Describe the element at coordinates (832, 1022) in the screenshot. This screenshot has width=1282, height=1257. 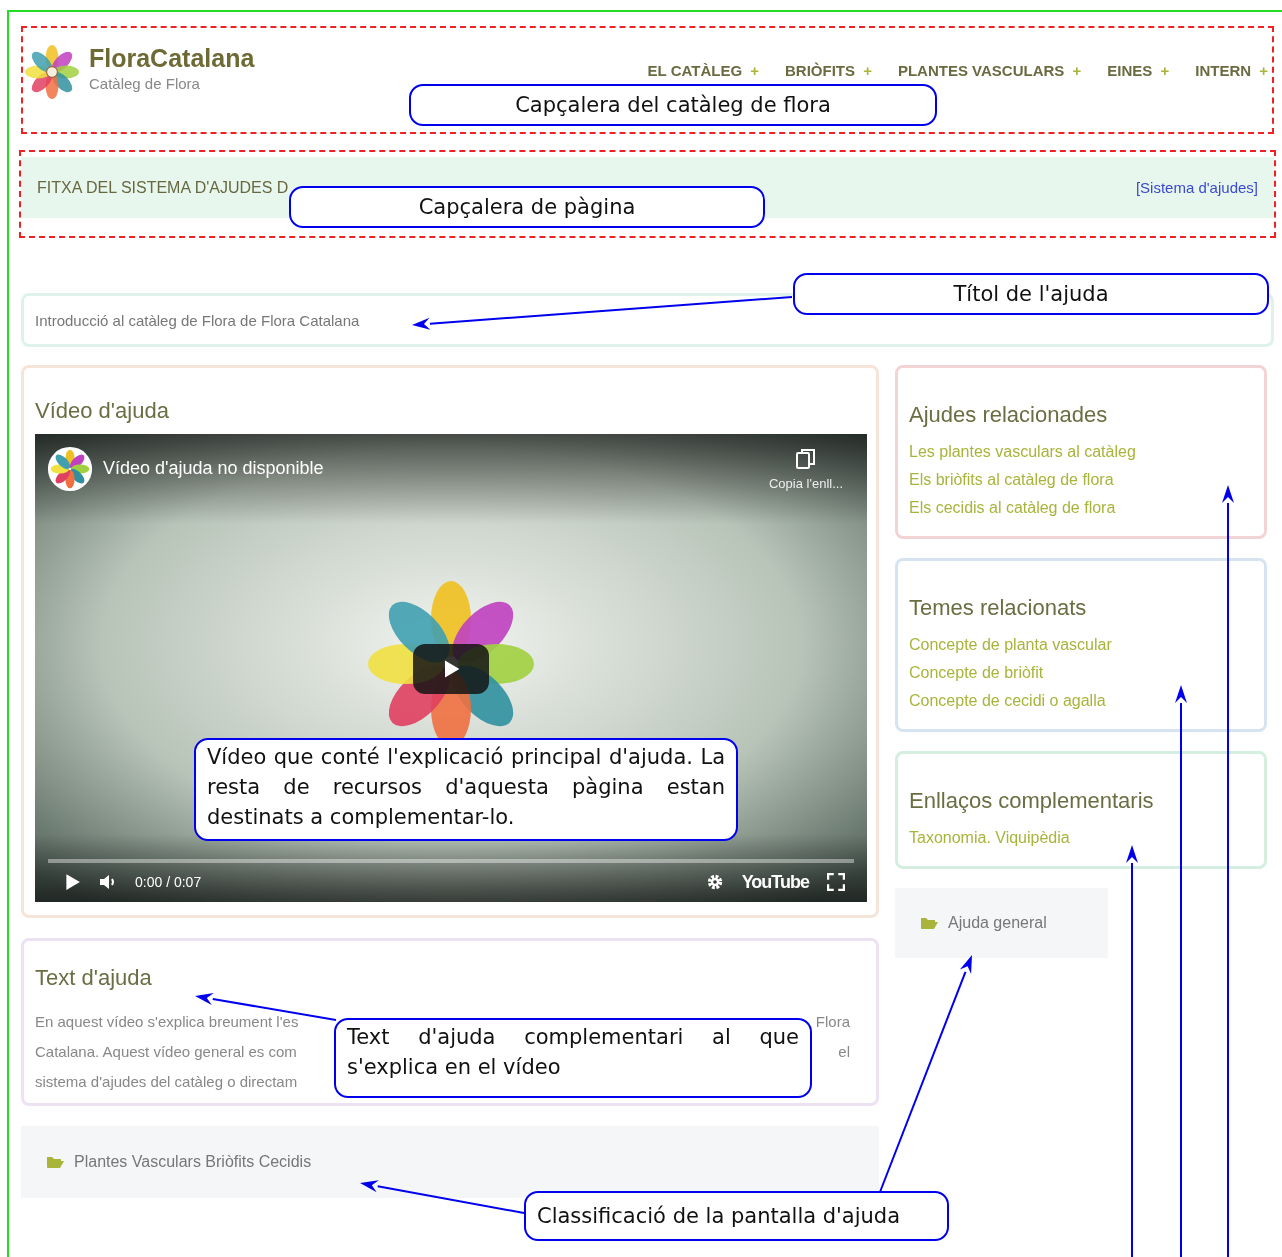
I see `help-text-fragment: Flora` at that location.